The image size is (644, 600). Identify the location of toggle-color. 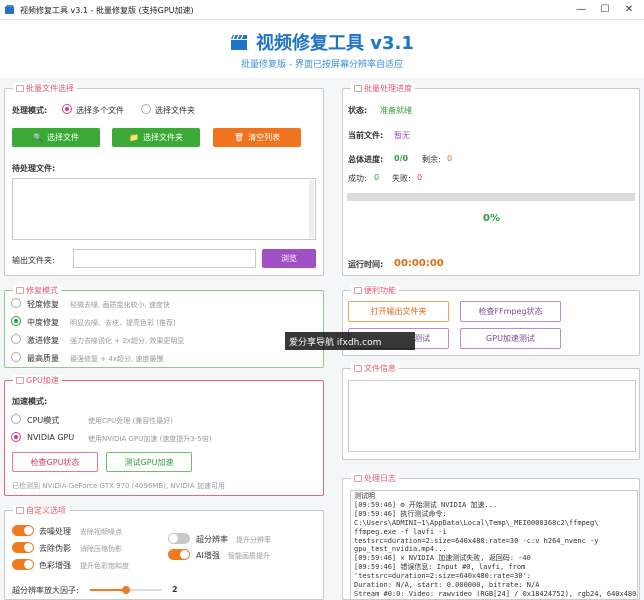
(23, 564).